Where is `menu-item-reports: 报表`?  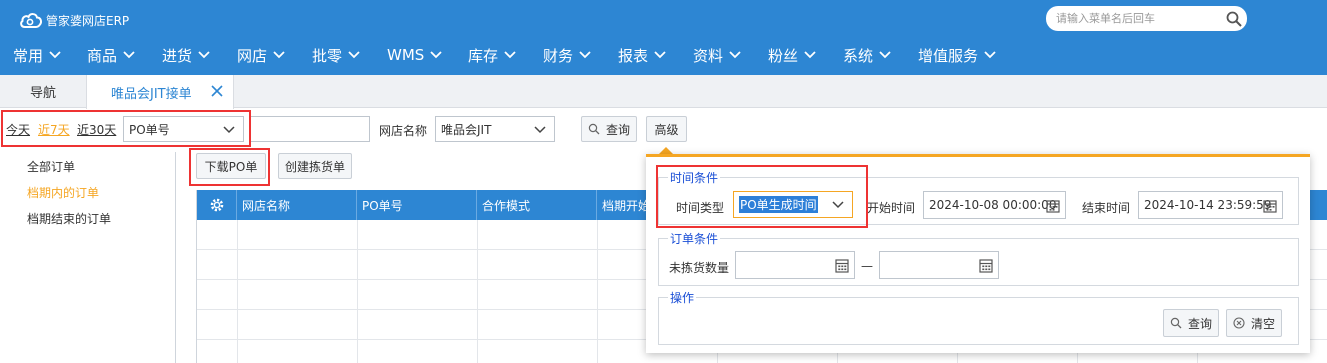
menu-item-reports: 报表 is located at coordinates (642, 55).